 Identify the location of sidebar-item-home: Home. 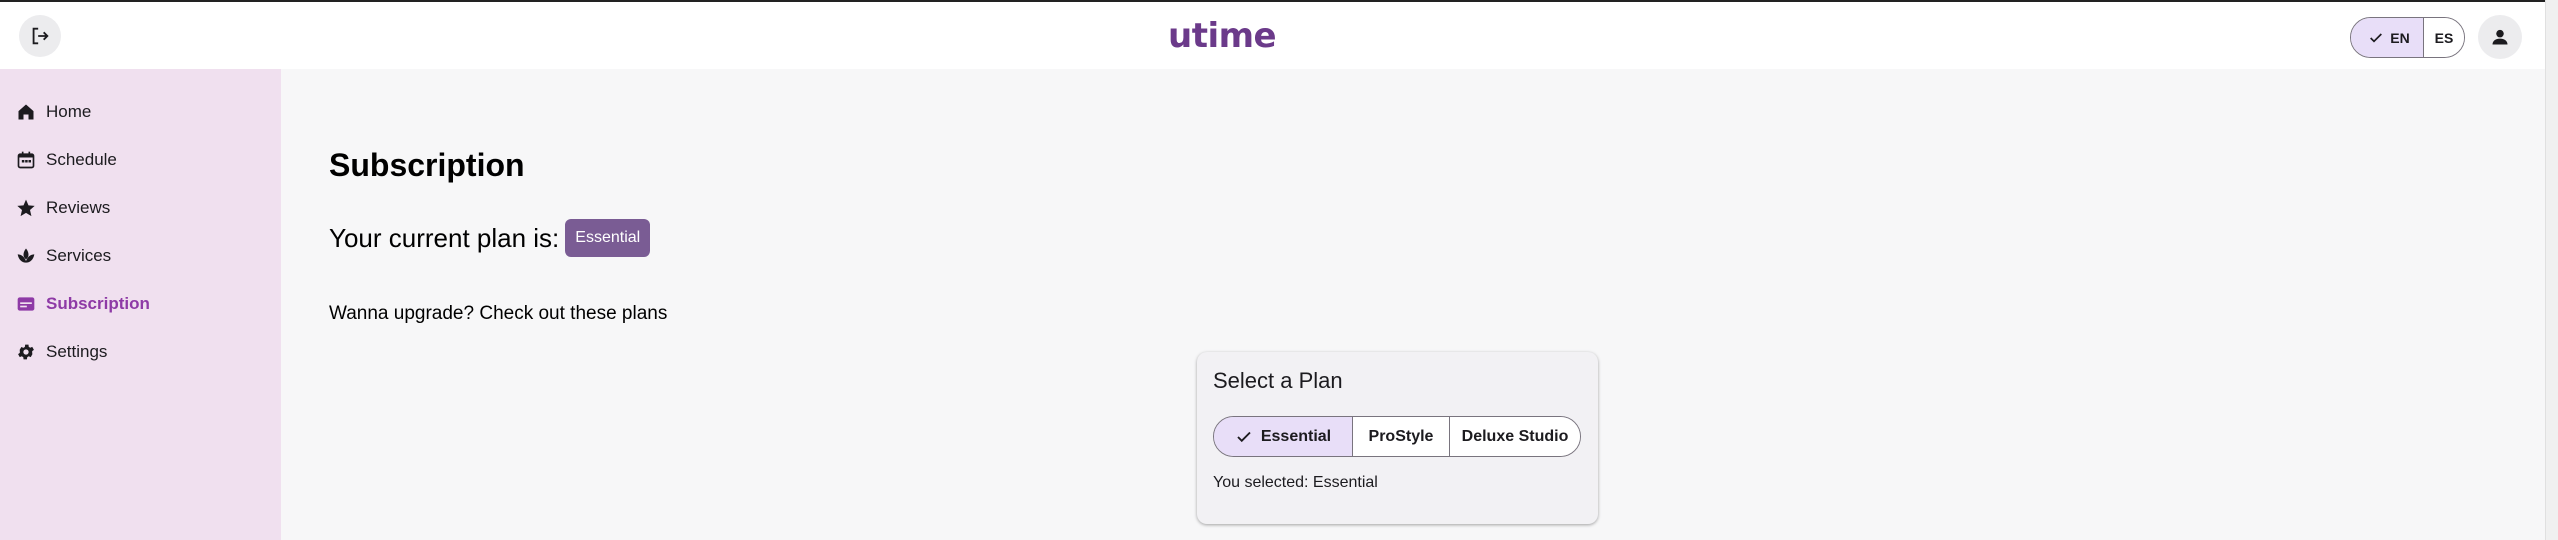
(140, 112).